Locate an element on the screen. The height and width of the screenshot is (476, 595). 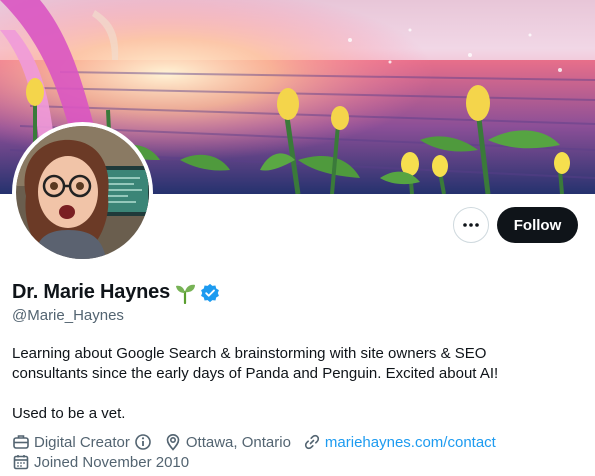
bio-line: Used to be a vet. is located at coordinates (69, 413).